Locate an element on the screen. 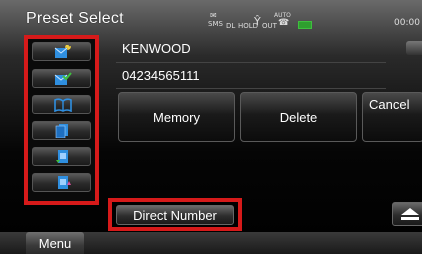 This screenshot has height=254, width=422. incoming-call-button is located at coordinates (61, 156).